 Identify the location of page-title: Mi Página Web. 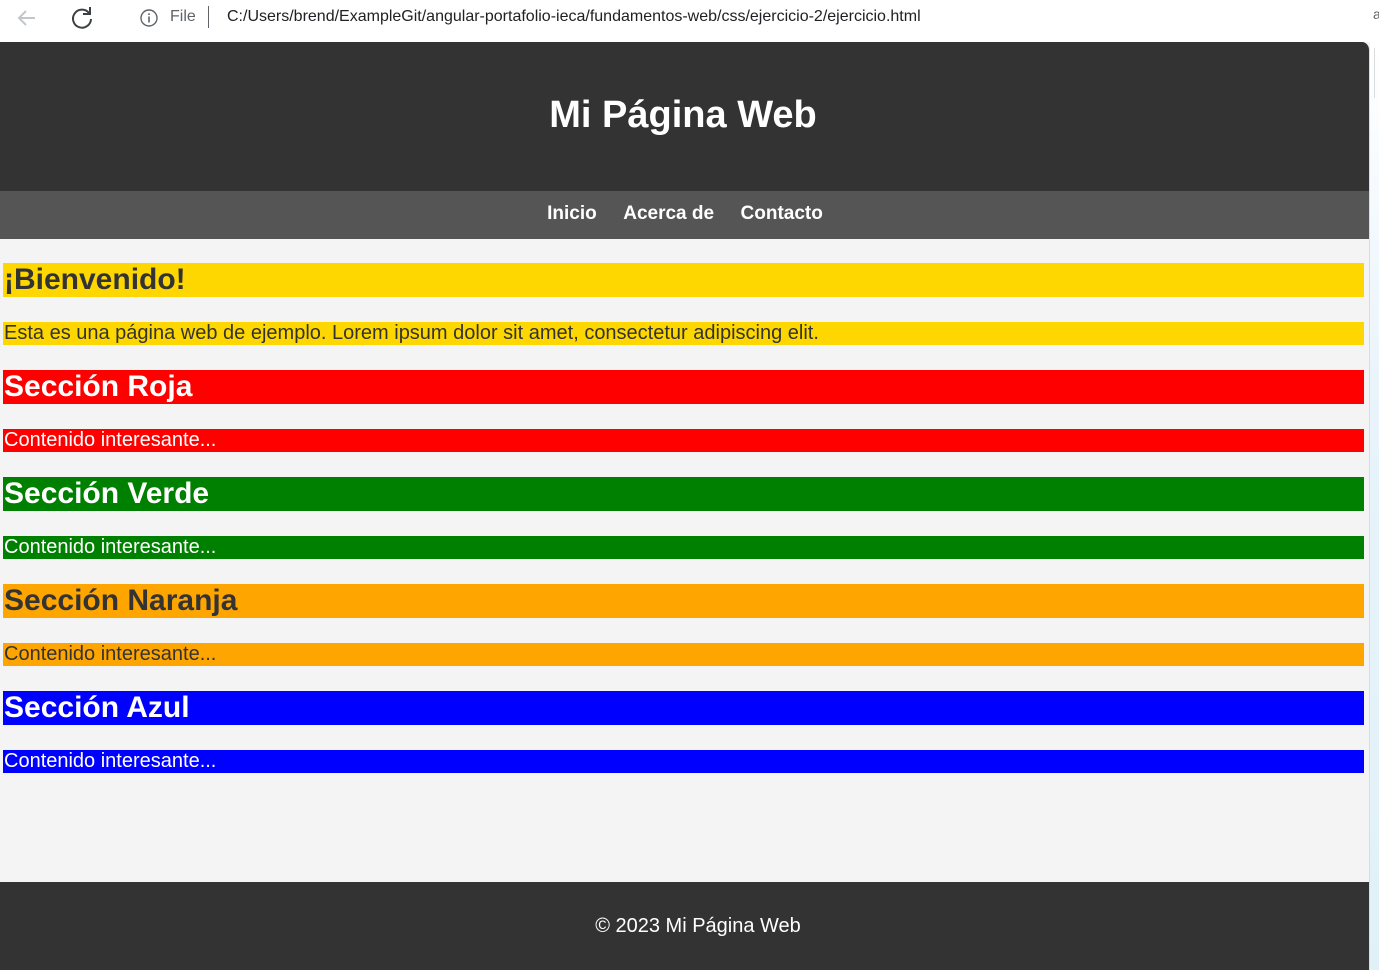
(683, 115).